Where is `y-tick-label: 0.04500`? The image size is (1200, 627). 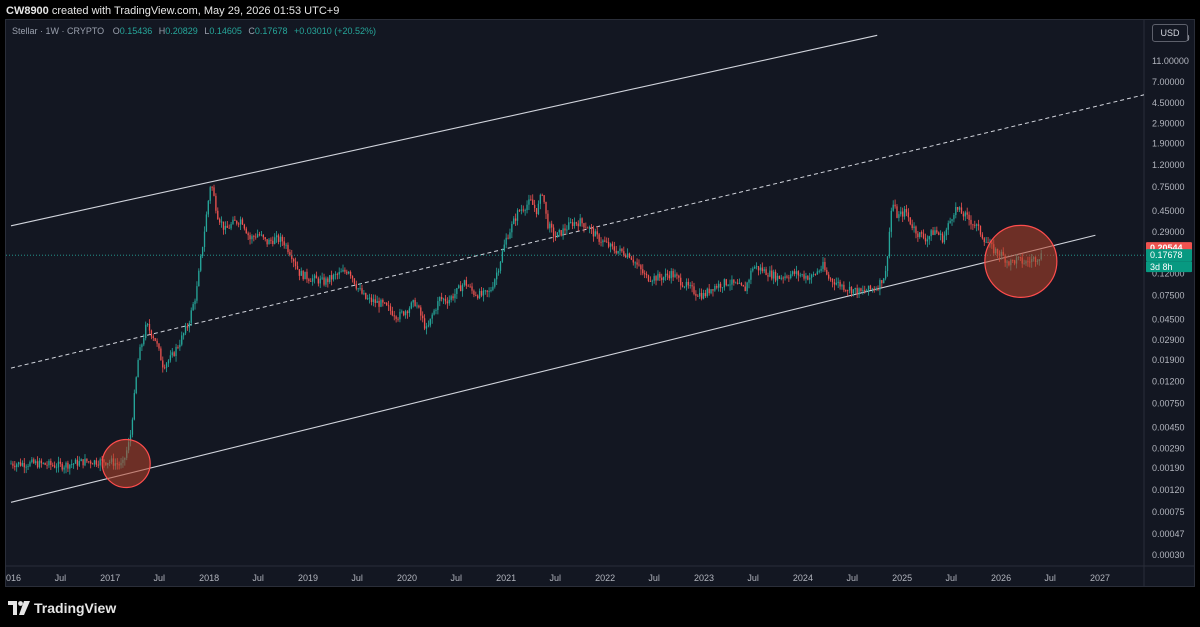
y-tick-label: 0.04500 is located at coordinates (1168, 319).